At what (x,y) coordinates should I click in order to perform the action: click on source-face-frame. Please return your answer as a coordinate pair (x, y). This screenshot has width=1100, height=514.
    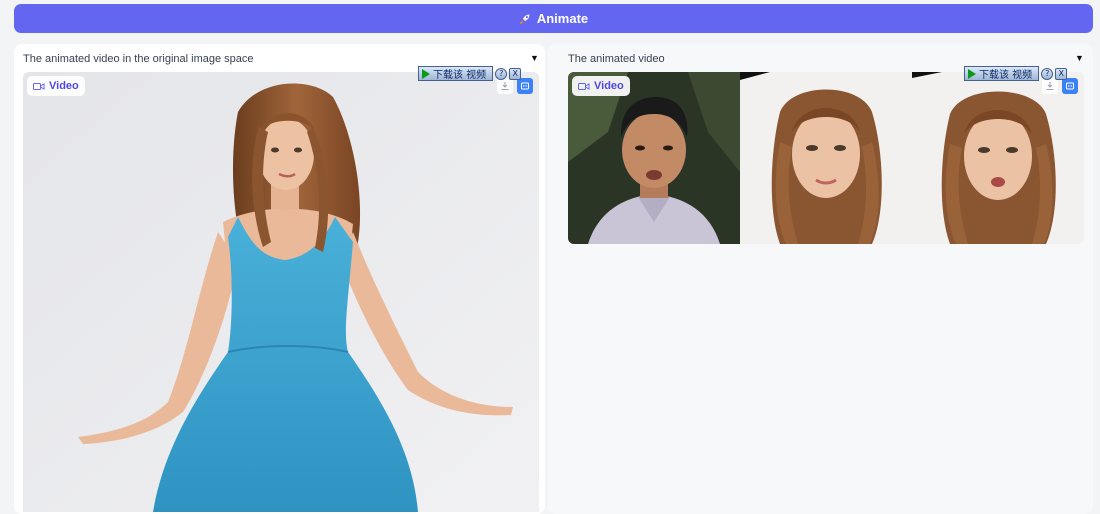
    Looking at the image, I should click on (826, 158).